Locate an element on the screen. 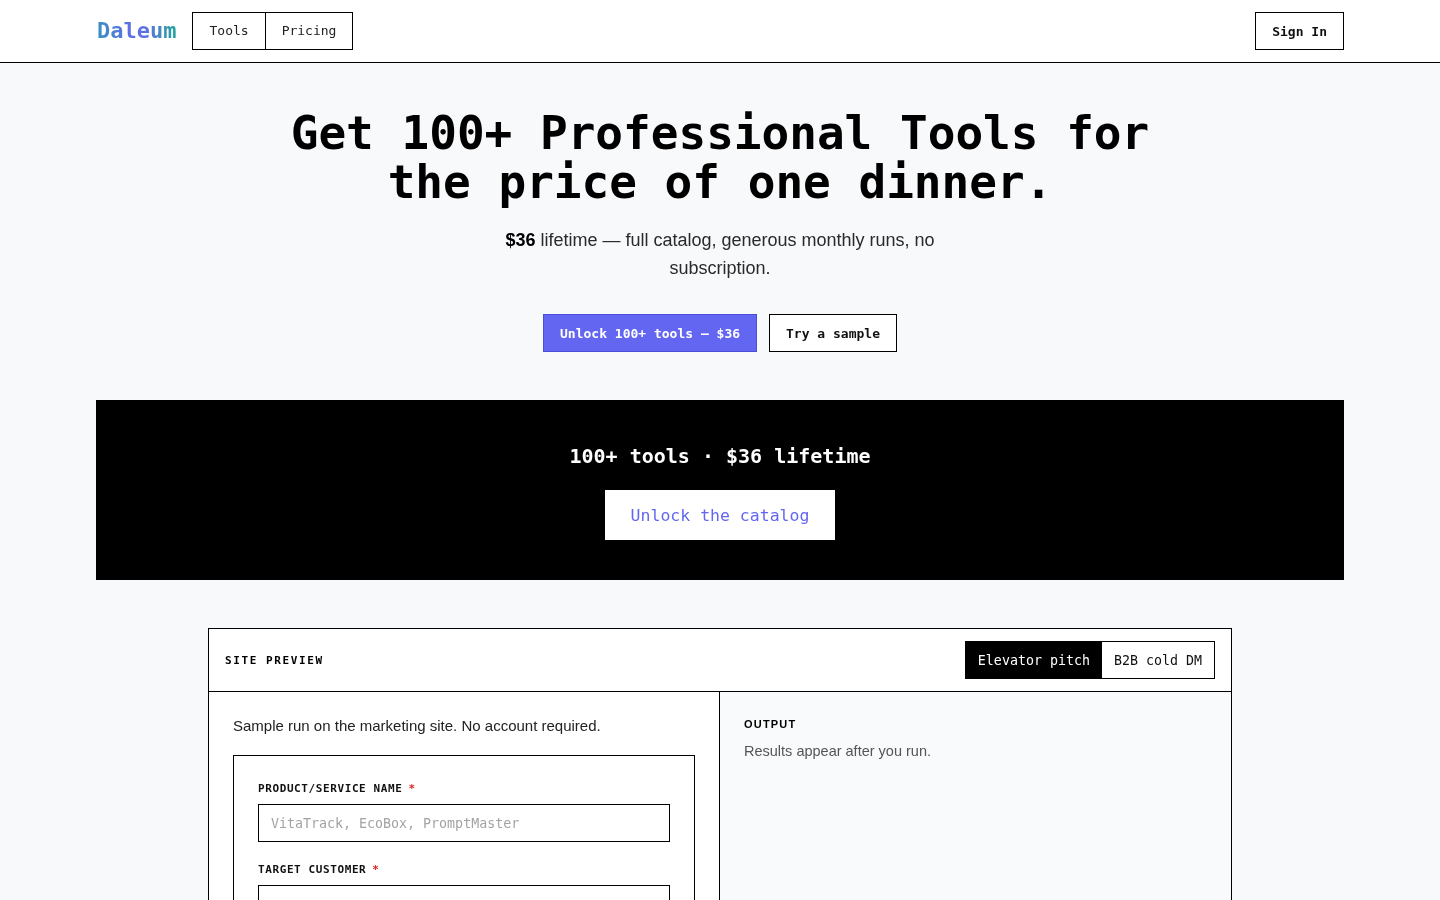 The width and height of the screenshot is (1440, 900). preview-note: Sample run on the marketing site. No account required. is located at coordinates (417, 726).